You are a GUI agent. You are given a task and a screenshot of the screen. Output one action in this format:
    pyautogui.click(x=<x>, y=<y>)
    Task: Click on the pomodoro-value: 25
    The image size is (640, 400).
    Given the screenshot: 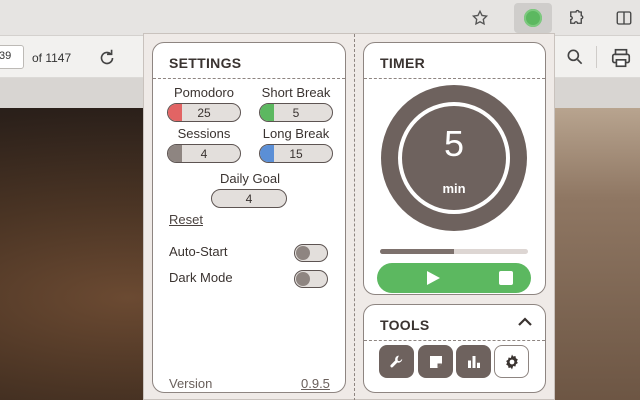 What is the action you would take?
    pyautogui.click(x=204, y=113)
    